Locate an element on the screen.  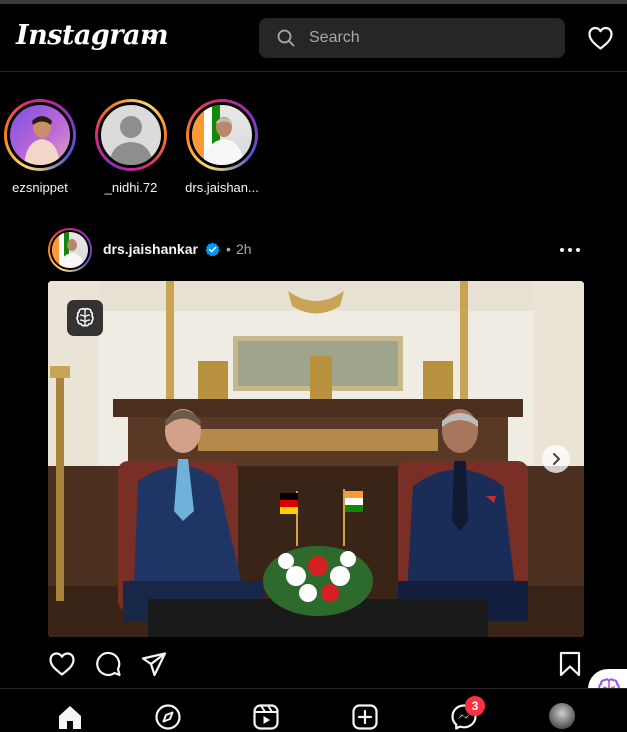
post-header: drs.jaishankar • 2h is located at coordinates (318, 250).